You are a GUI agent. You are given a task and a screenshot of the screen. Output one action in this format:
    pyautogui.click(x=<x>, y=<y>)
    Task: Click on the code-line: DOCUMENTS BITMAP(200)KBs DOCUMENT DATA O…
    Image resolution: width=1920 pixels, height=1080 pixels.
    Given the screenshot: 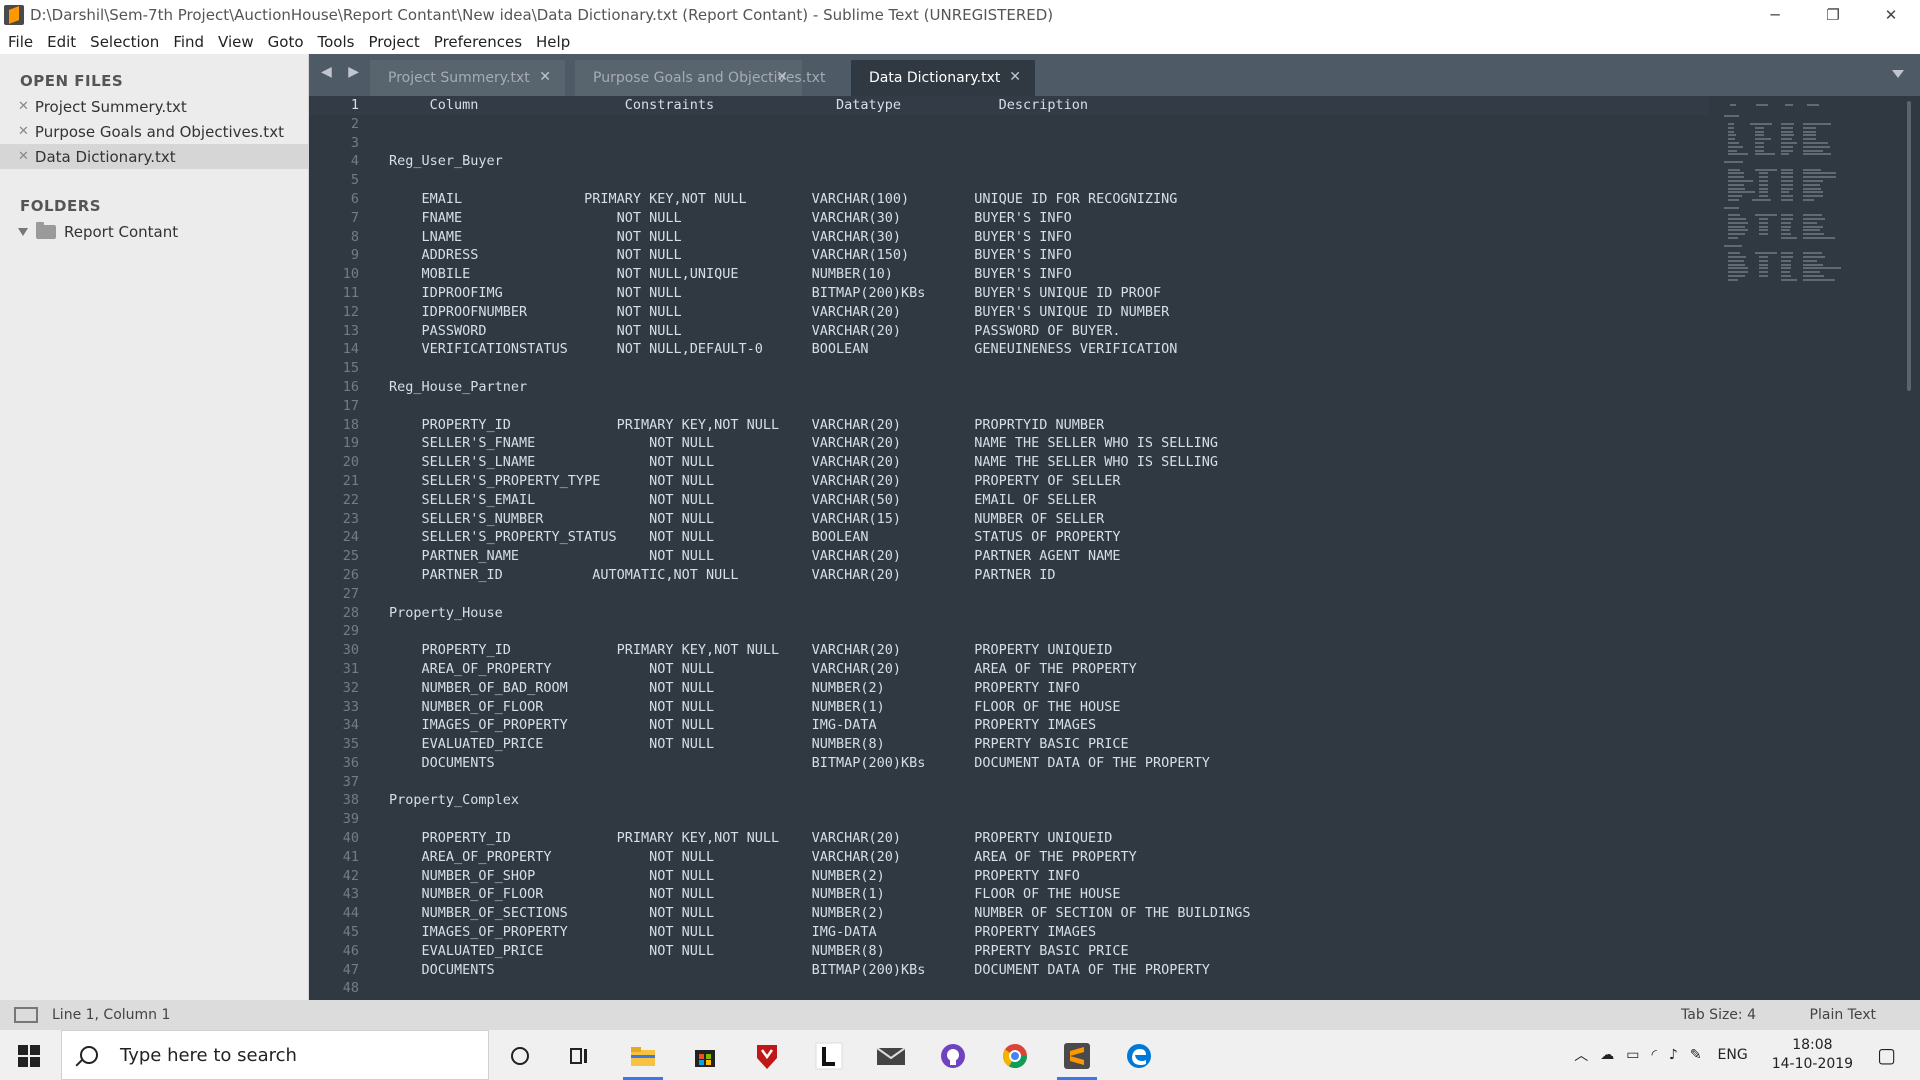 What is the action you would take?
    pyautogui.click(x=820, y=763)
    